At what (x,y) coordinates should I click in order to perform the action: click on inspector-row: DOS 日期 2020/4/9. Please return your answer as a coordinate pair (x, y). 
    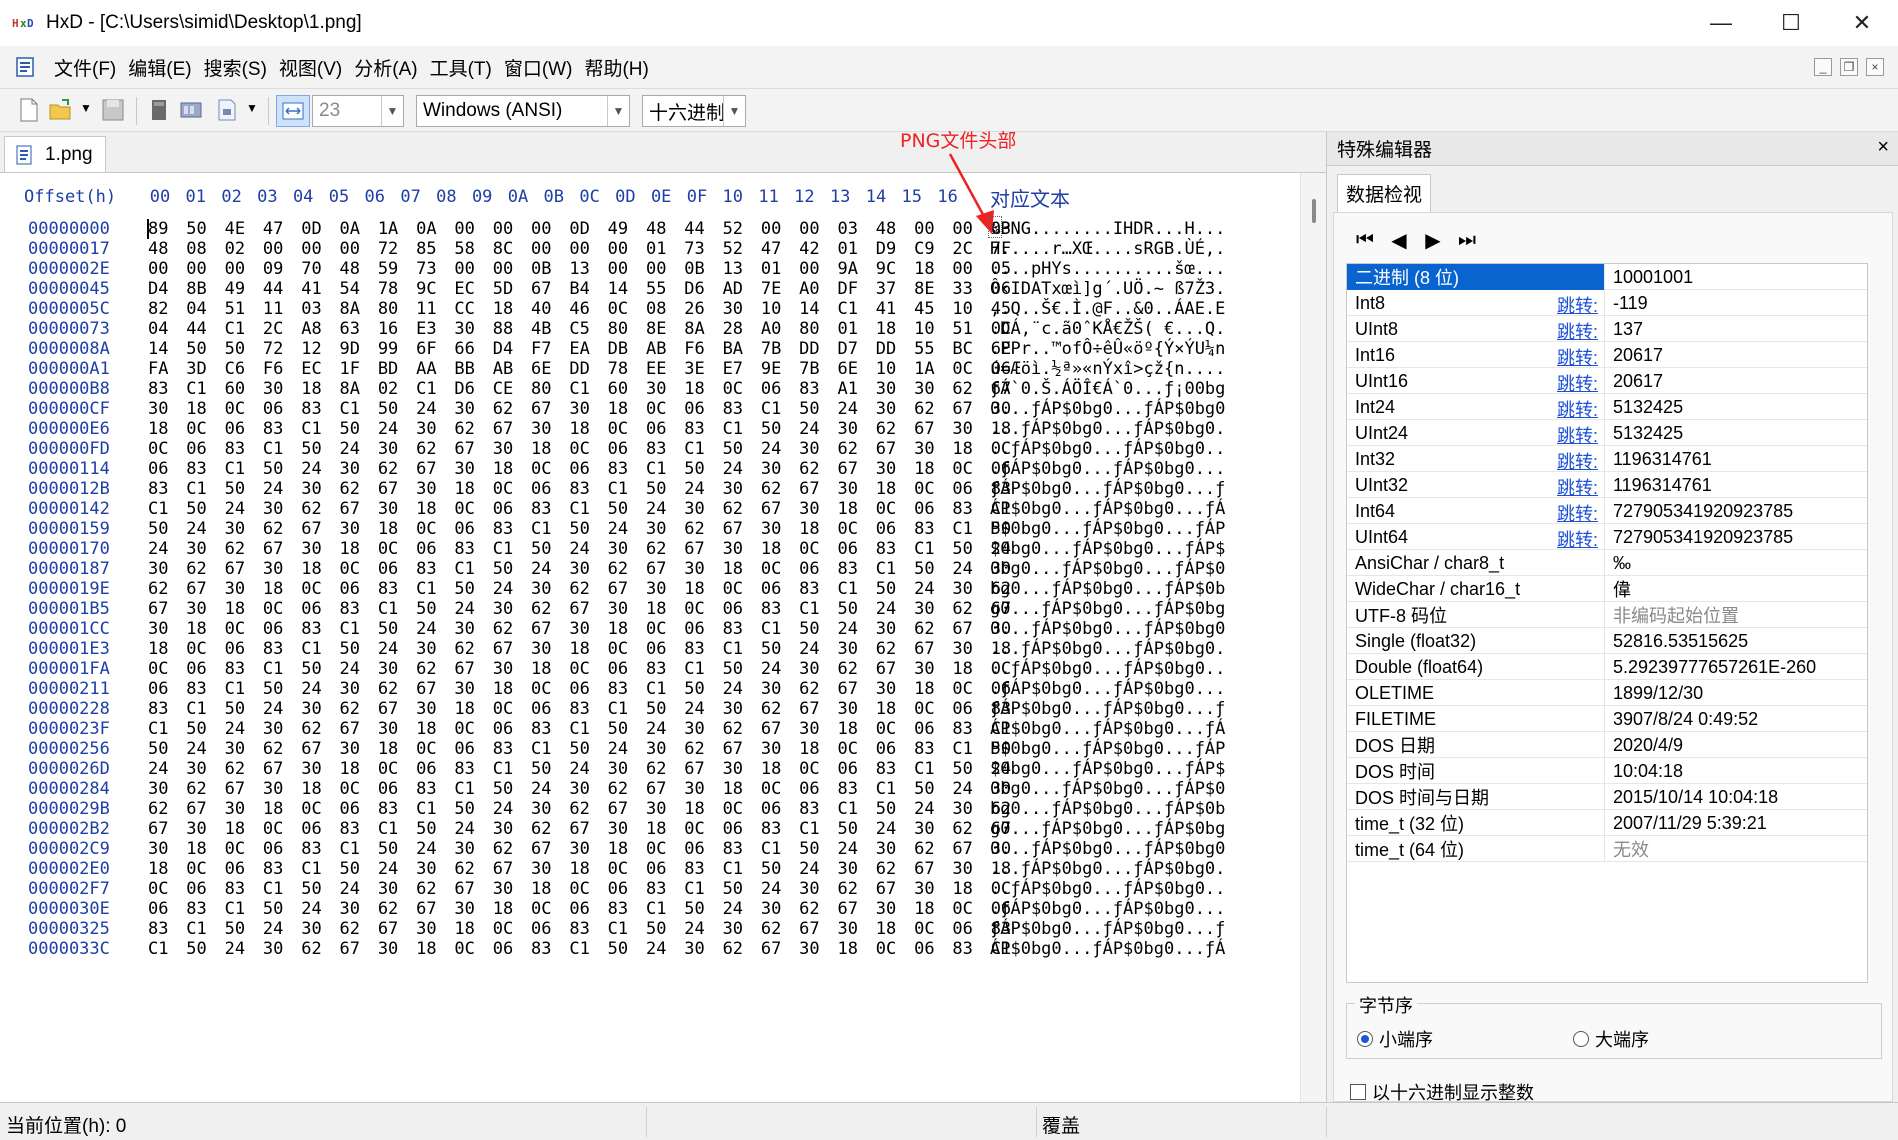
    Looking at the image, I should click on (1607, 745).